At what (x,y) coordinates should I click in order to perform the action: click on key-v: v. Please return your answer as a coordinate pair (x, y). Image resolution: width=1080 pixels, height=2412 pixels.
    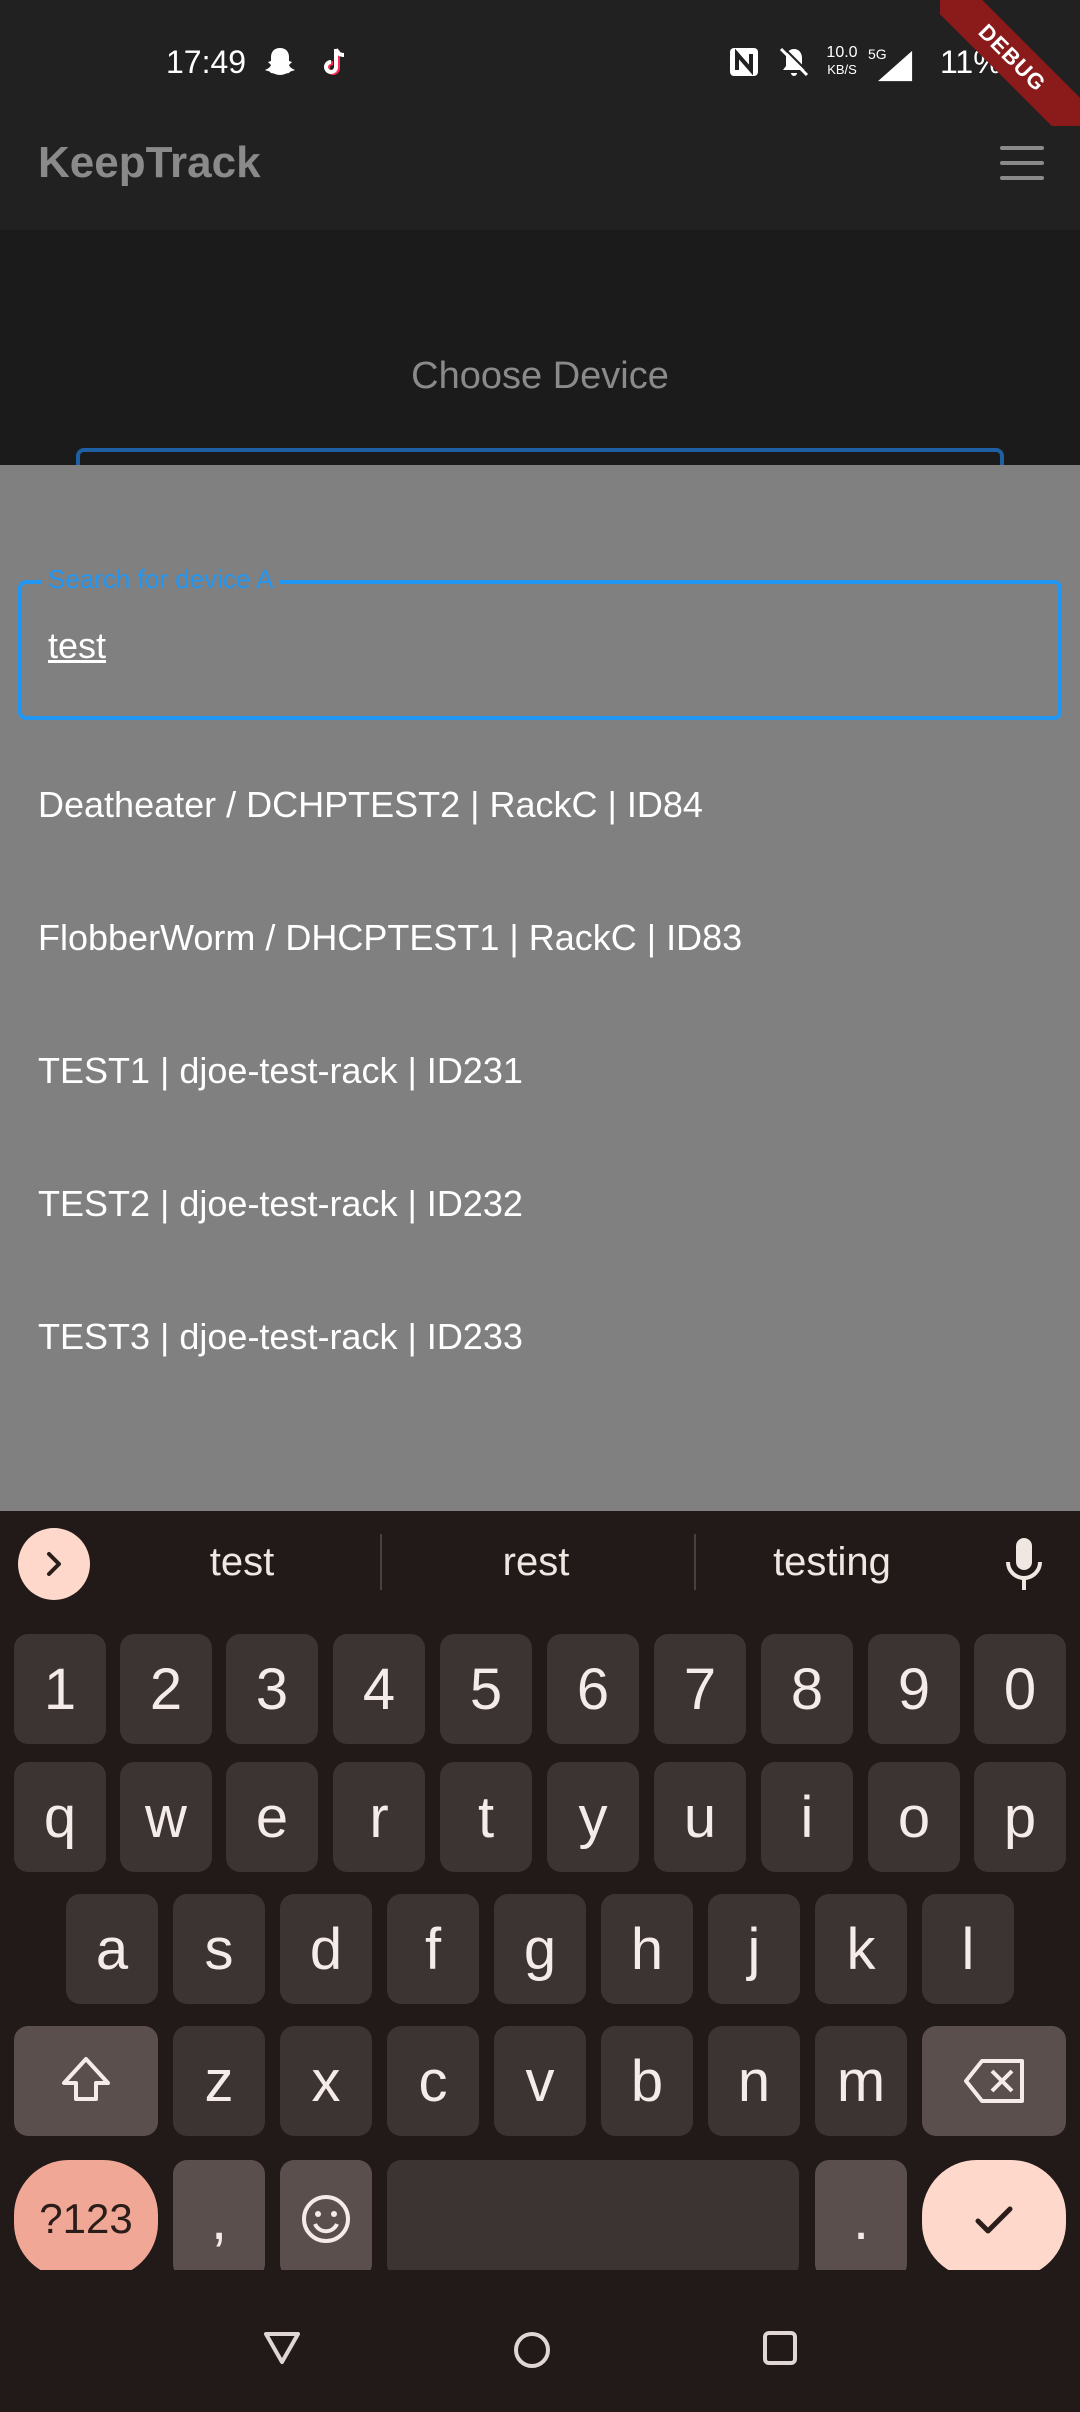
    Looking at the image, I should click on (540, 2081).